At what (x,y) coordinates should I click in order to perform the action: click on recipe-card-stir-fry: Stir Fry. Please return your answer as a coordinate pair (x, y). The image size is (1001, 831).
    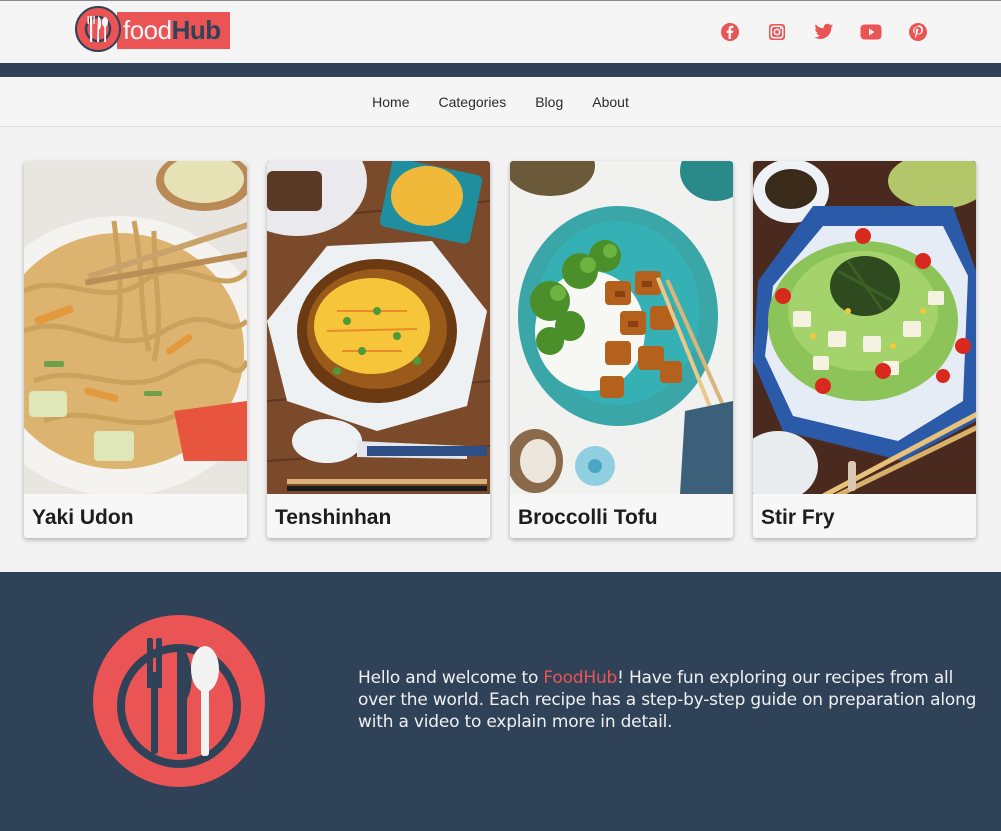
    Looking at the image, I should click on (864, 349).